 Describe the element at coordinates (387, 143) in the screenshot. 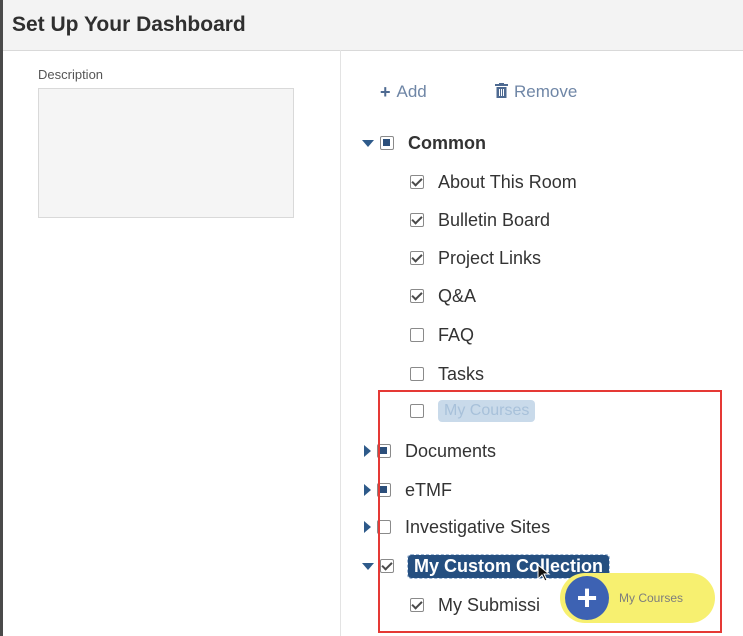

I see `checkbox-common` at that location.